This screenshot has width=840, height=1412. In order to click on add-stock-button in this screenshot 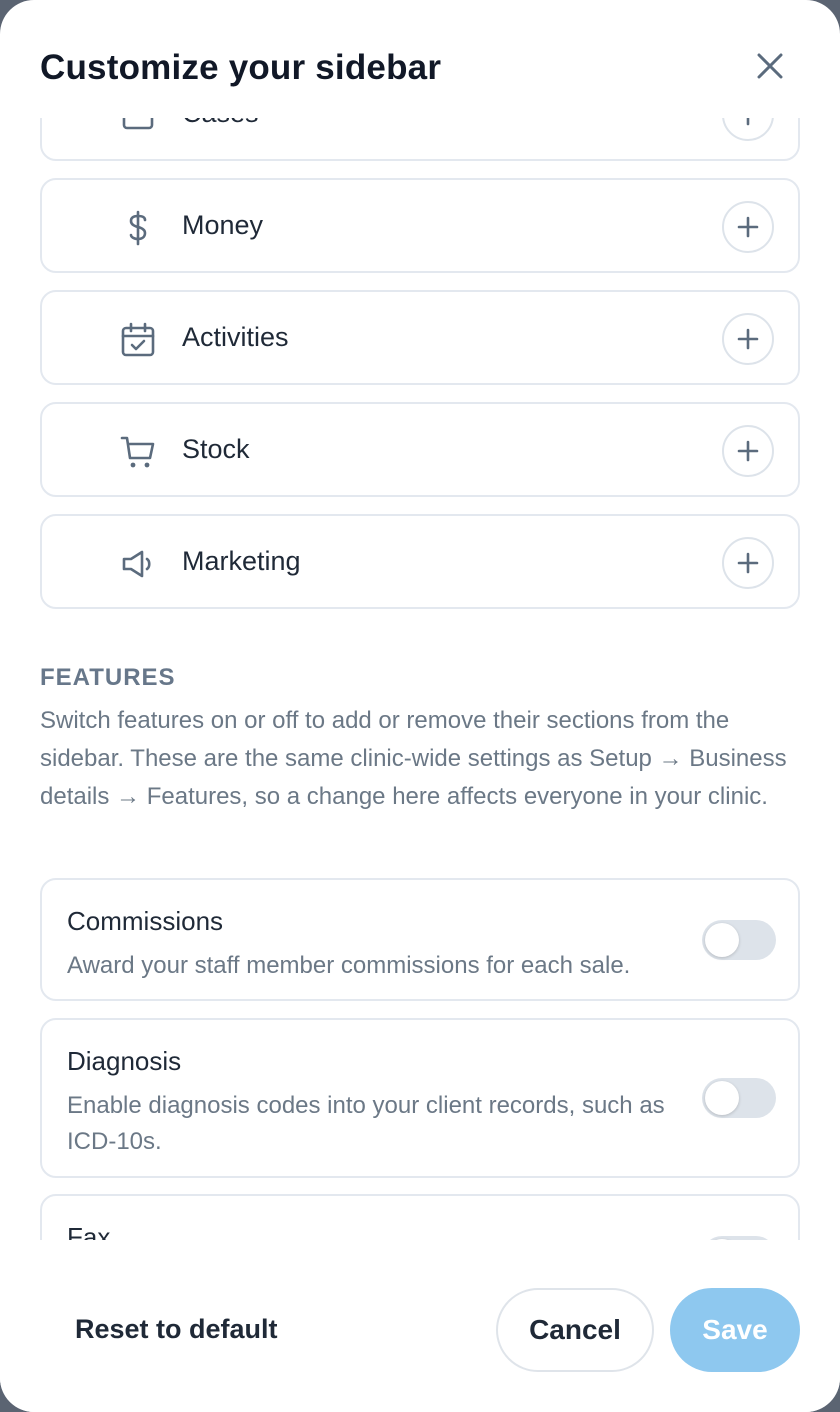, I will do `click(748, 451)`.